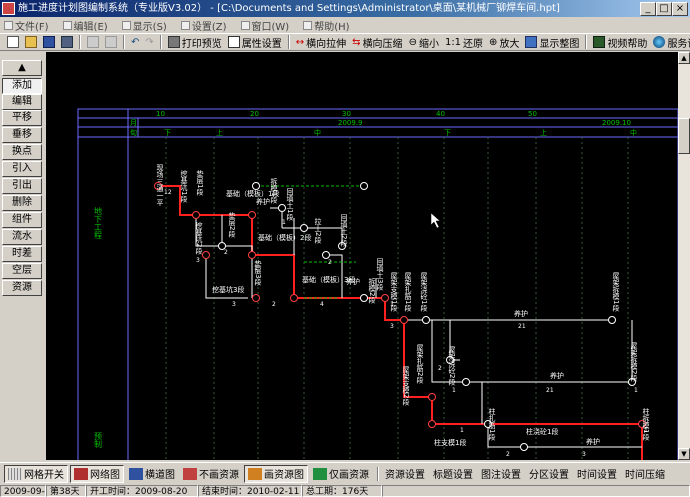  Describe the element at coordinates (22, 186) in the screenshot. I see `tool-lead-out: 引出` at that location.